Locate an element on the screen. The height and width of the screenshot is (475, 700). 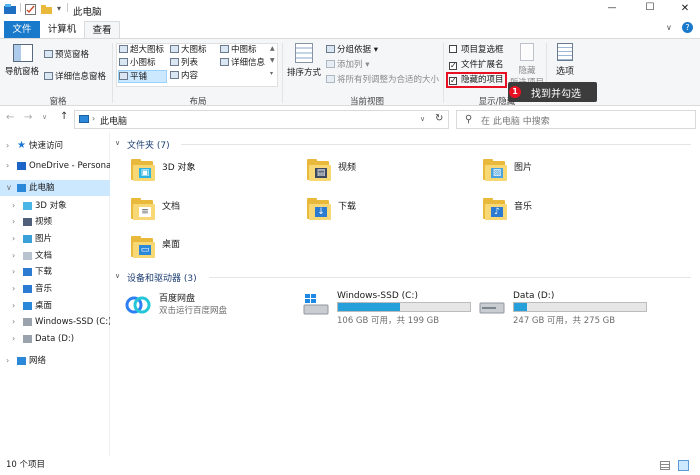
file-extensions-toggle: ✓ 文件扩展名 is located at coordinates (476, 65).